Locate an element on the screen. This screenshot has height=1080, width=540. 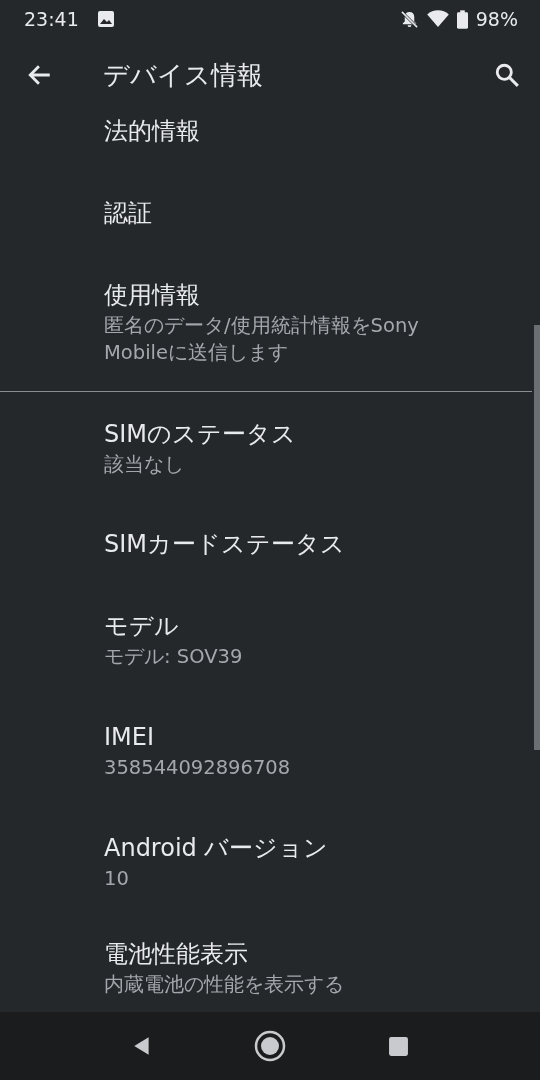
wifi-icon is located at coordinates (437, 19).